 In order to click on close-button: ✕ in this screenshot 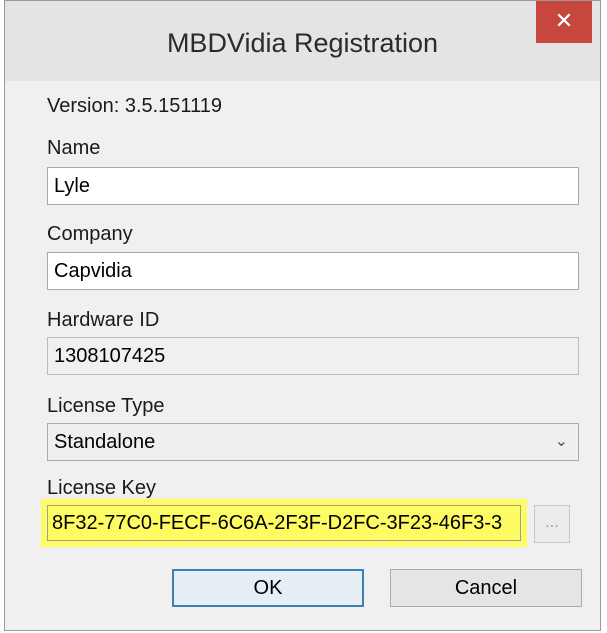, I will do `click(564, 22)`.